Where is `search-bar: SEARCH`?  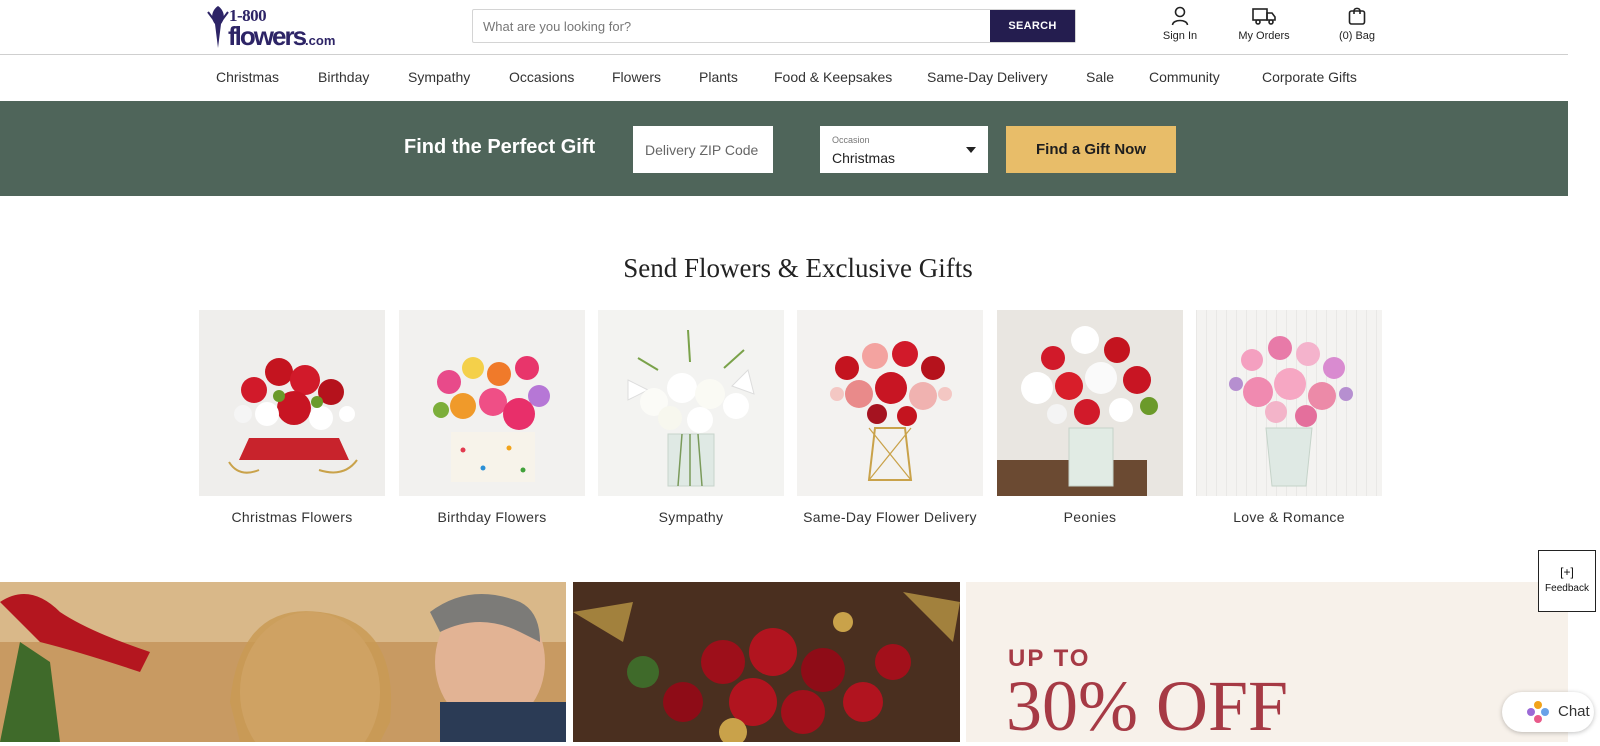
search-bar: SEARCH is located at coordinates (774, 26).